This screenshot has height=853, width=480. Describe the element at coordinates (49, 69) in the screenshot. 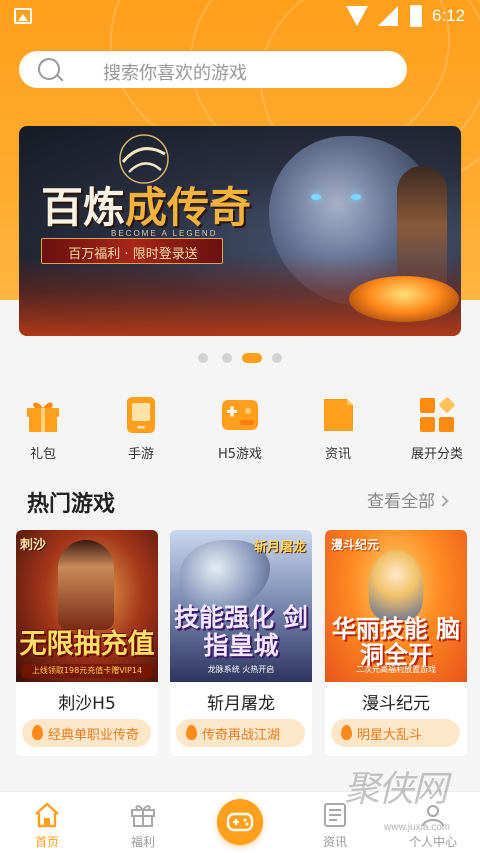

I see `search-icon` at that location.